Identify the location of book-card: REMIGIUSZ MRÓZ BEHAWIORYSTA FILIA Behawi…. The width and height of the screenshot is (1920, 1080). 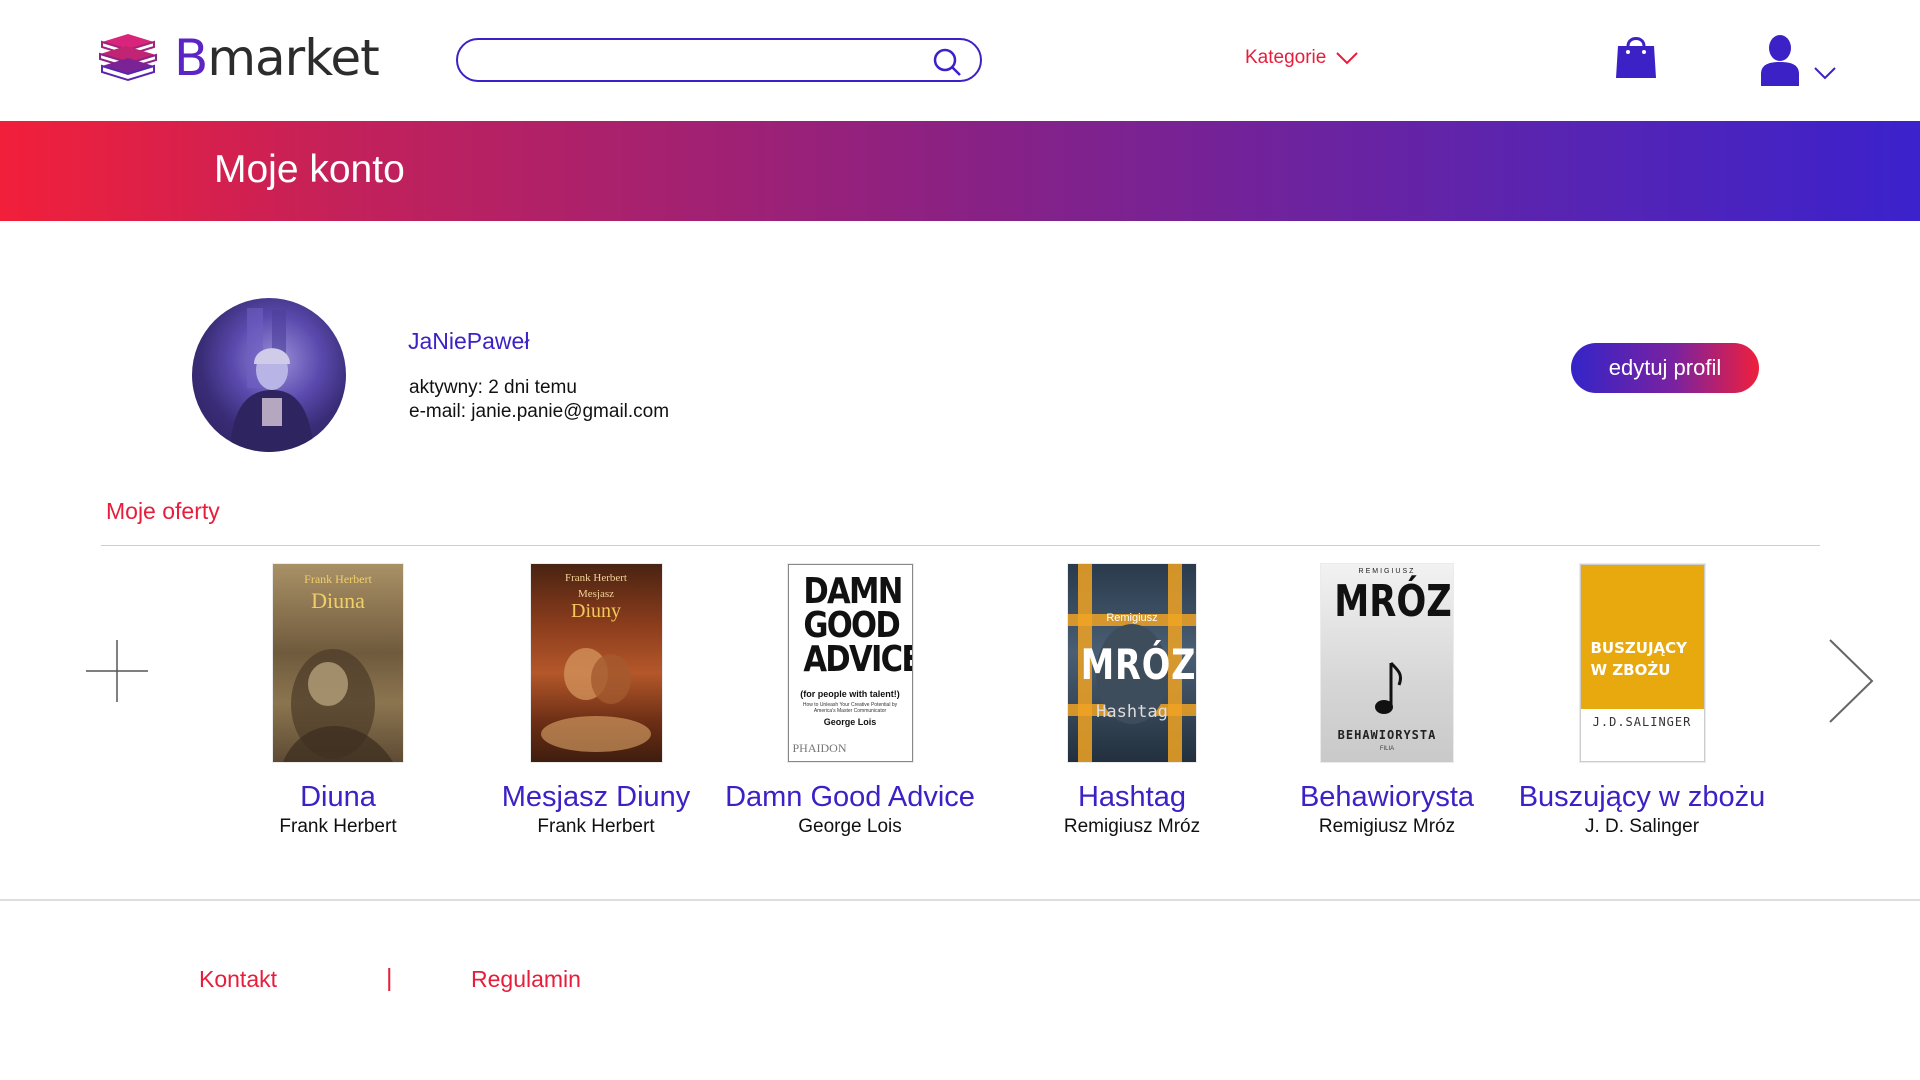
(1387, 701).